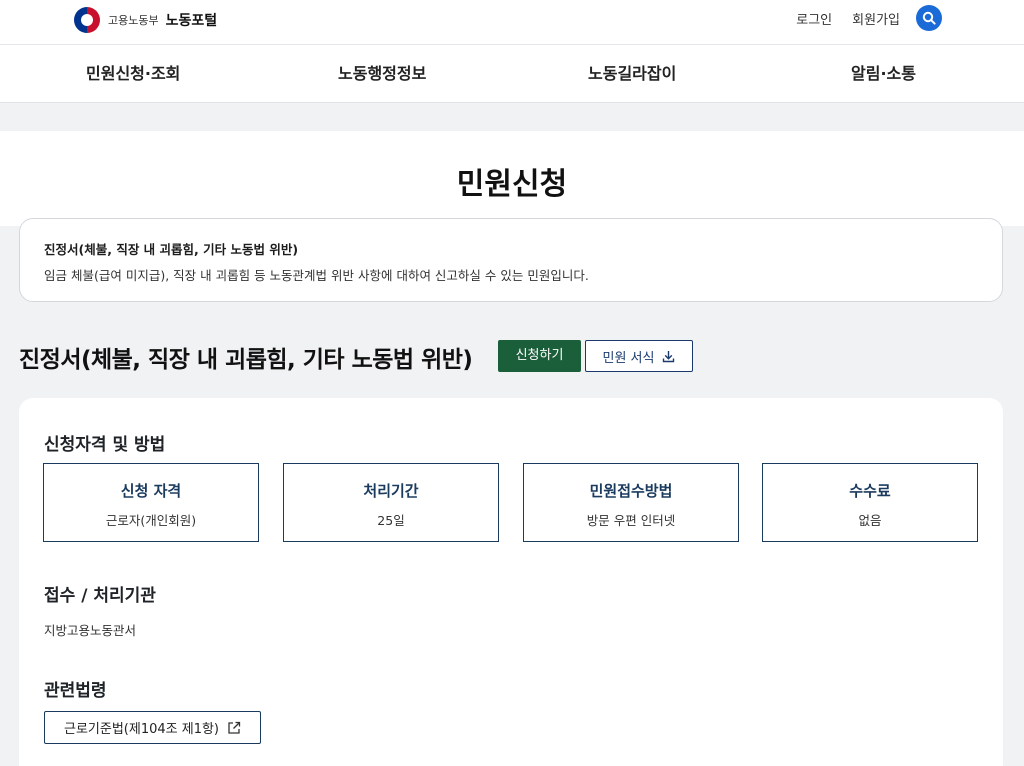  What do you see at coordinates (391, 491) in the screenshot?
I see `info-box-label: 처리기간` at bounding box center [391, 491].